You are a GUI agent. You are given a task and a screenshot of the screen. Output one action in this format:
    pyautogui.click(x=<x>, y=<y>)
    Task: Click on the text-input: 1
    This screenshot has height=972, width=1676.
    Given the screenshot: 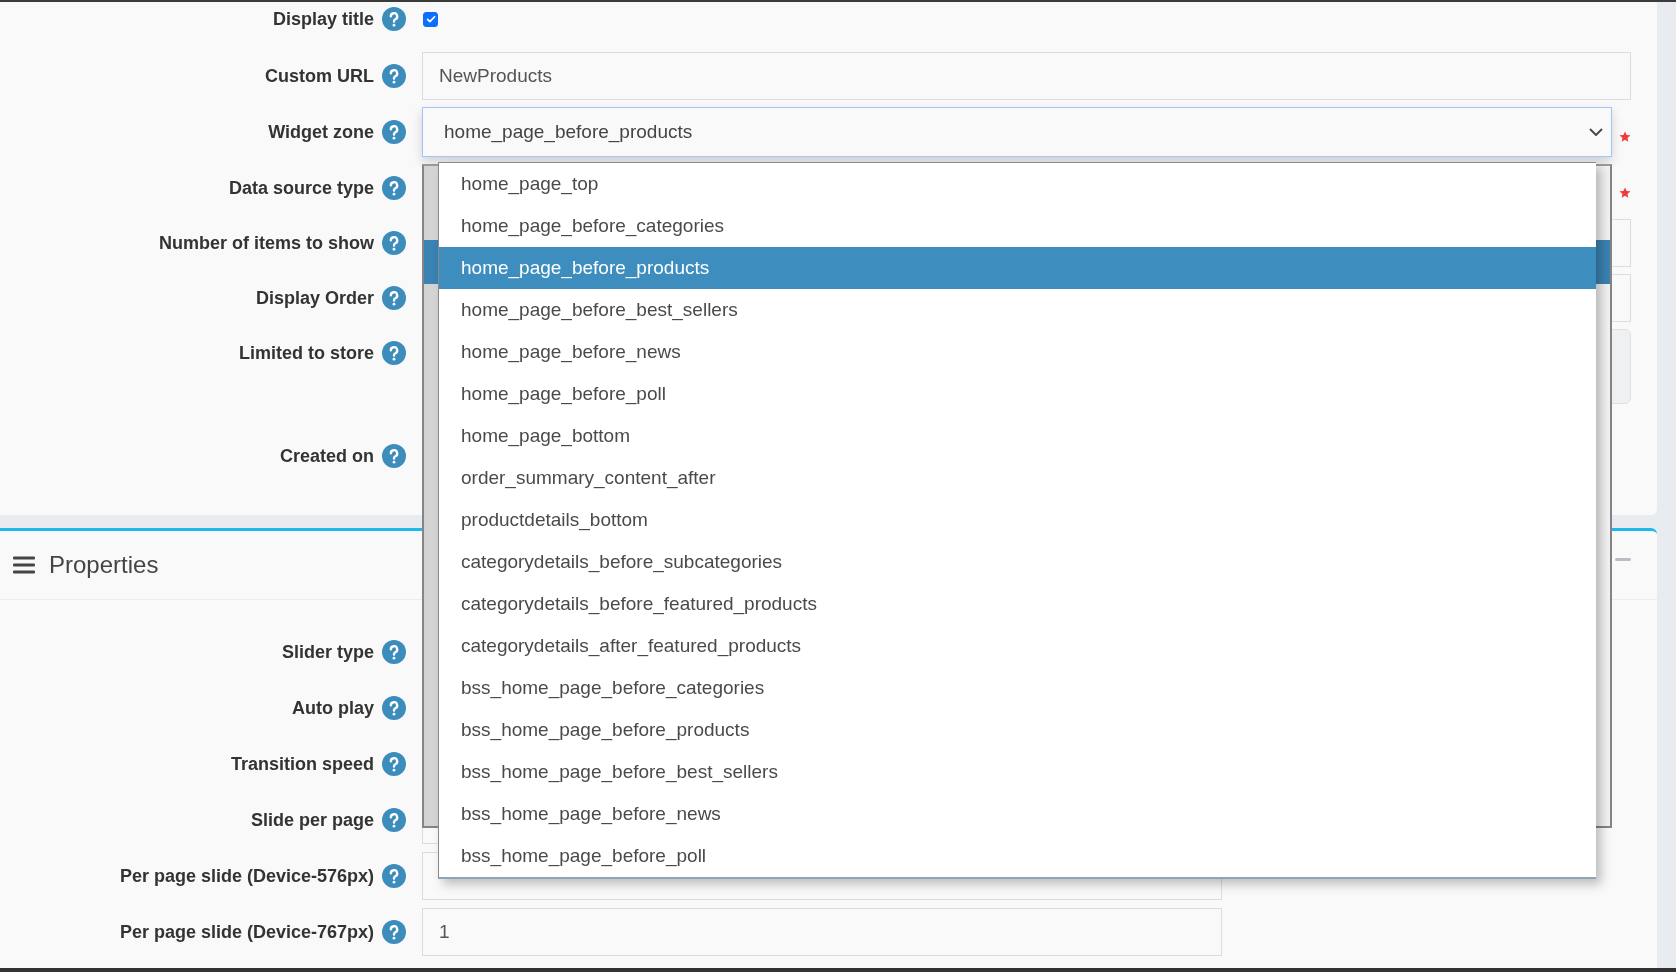 What is the action you would take?
    pyautogui.click(x=822, y=932)
    